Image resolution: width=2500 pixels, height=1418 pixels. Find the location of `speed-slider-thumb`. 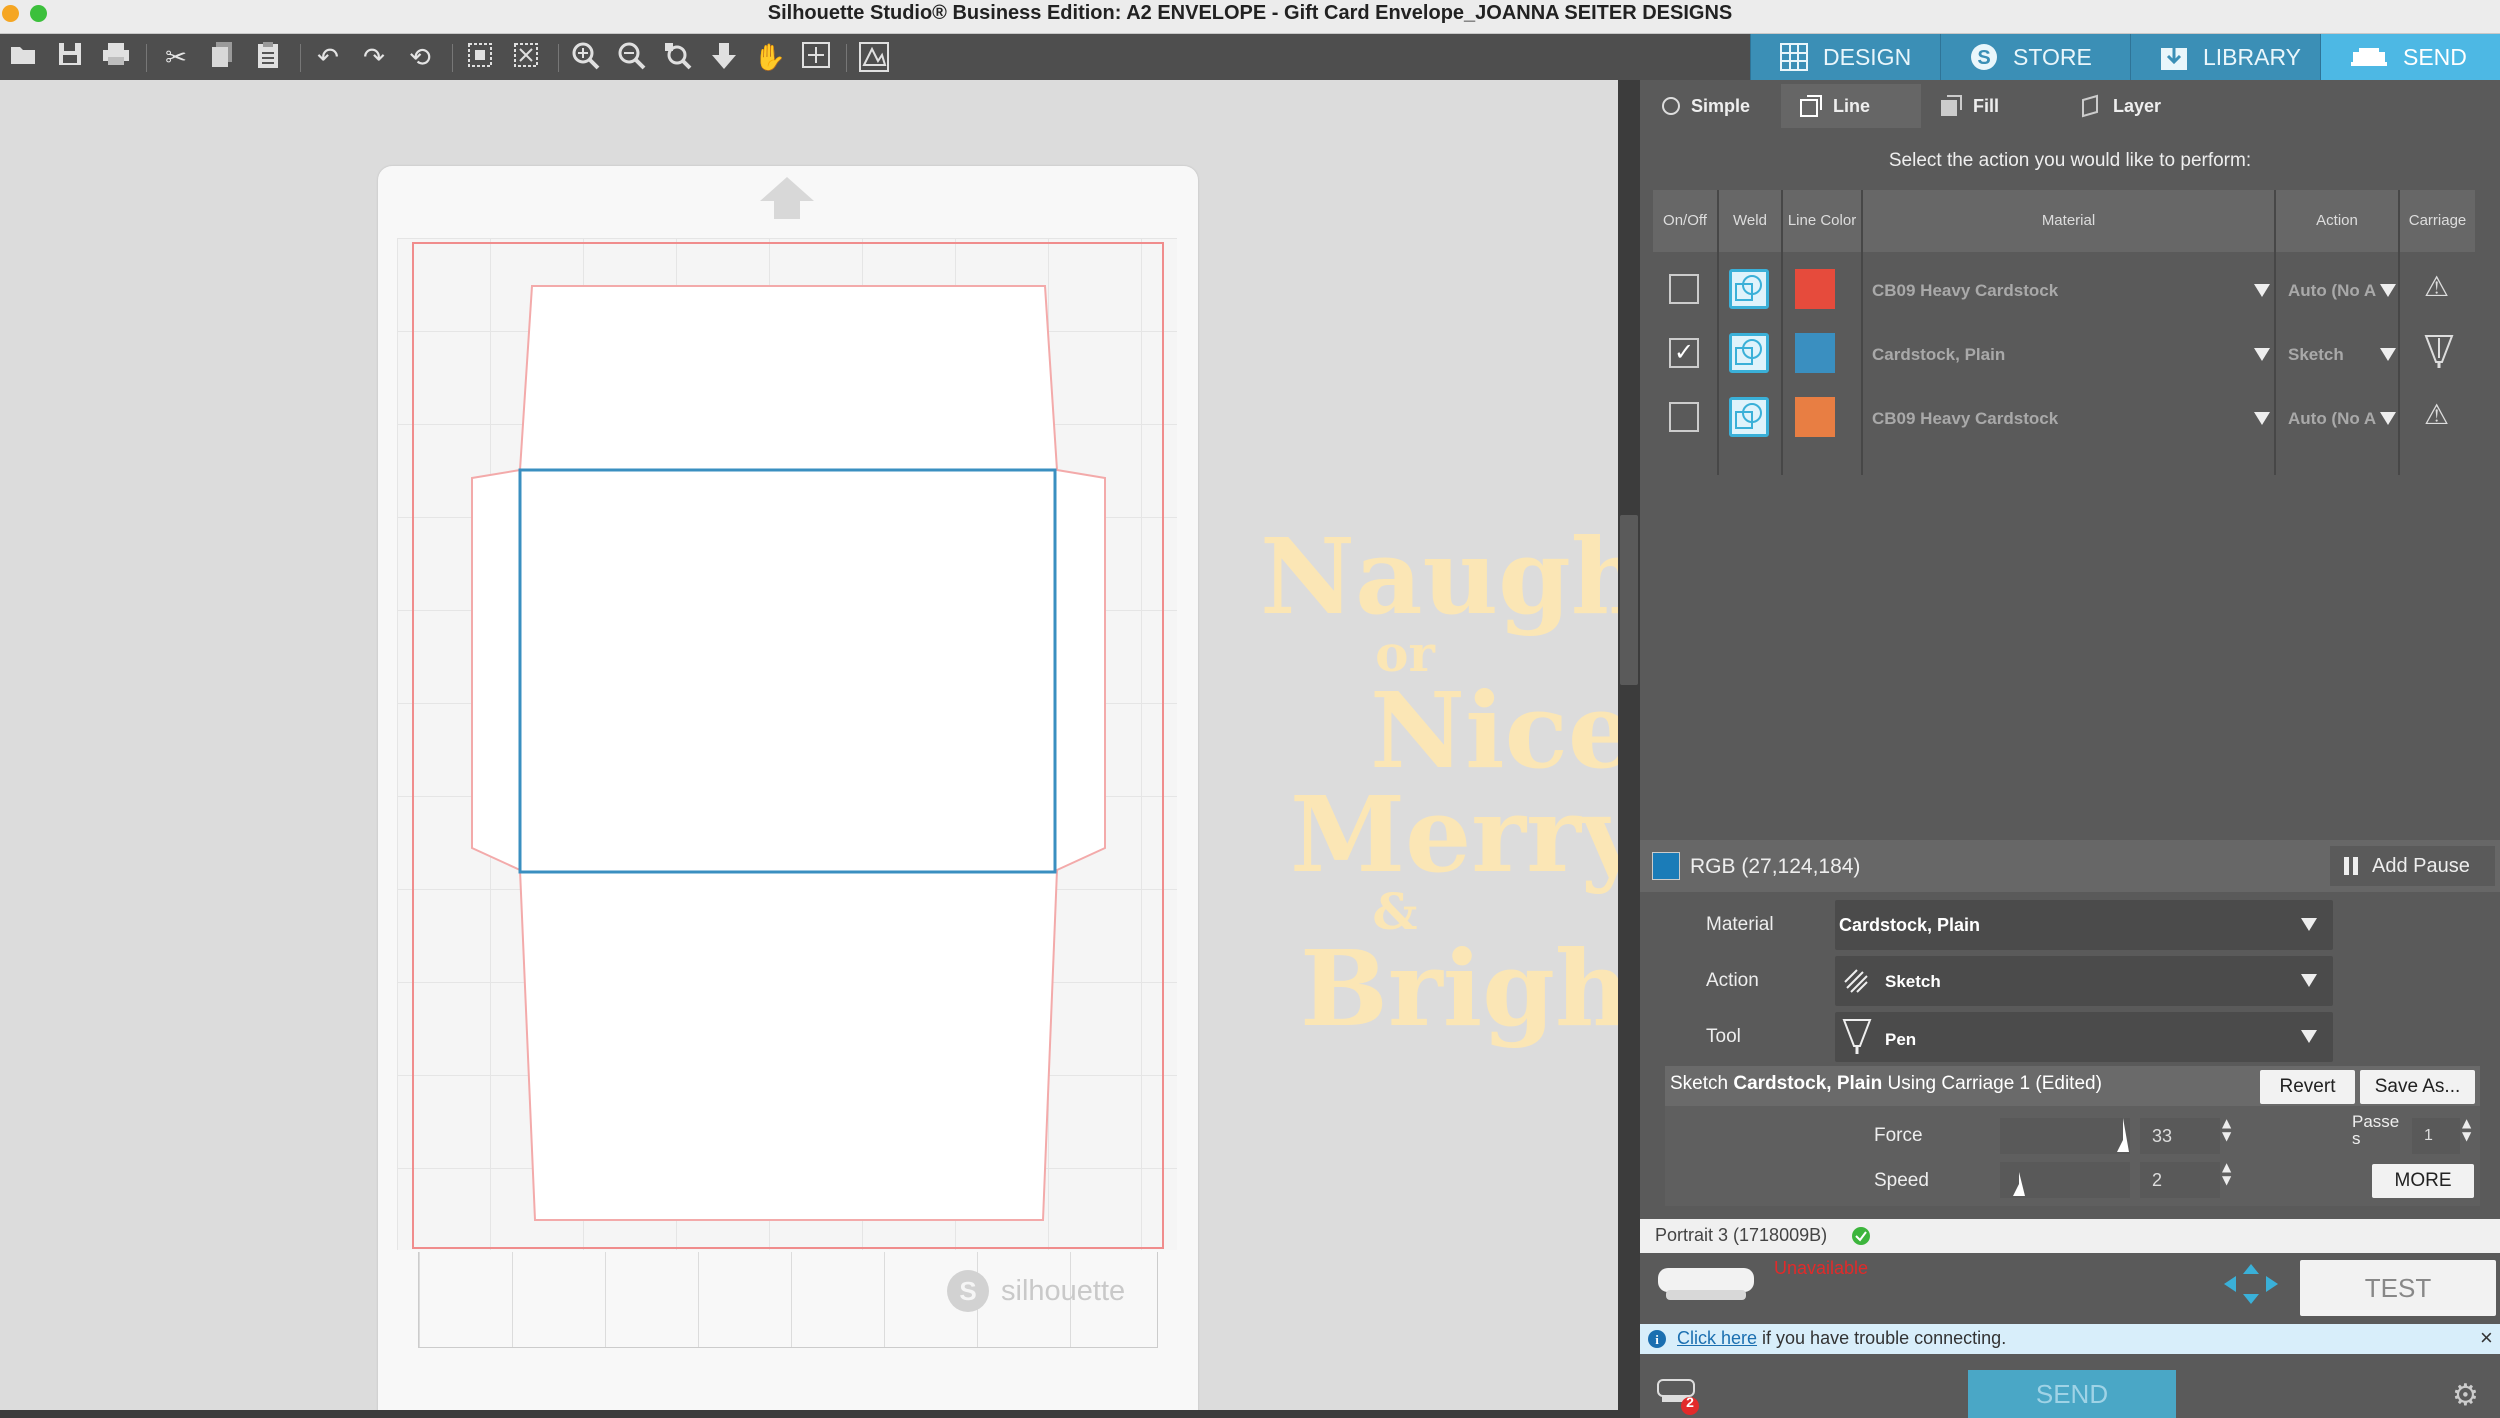

speed-slider-thumb is located at coordinates (2019, 1180).